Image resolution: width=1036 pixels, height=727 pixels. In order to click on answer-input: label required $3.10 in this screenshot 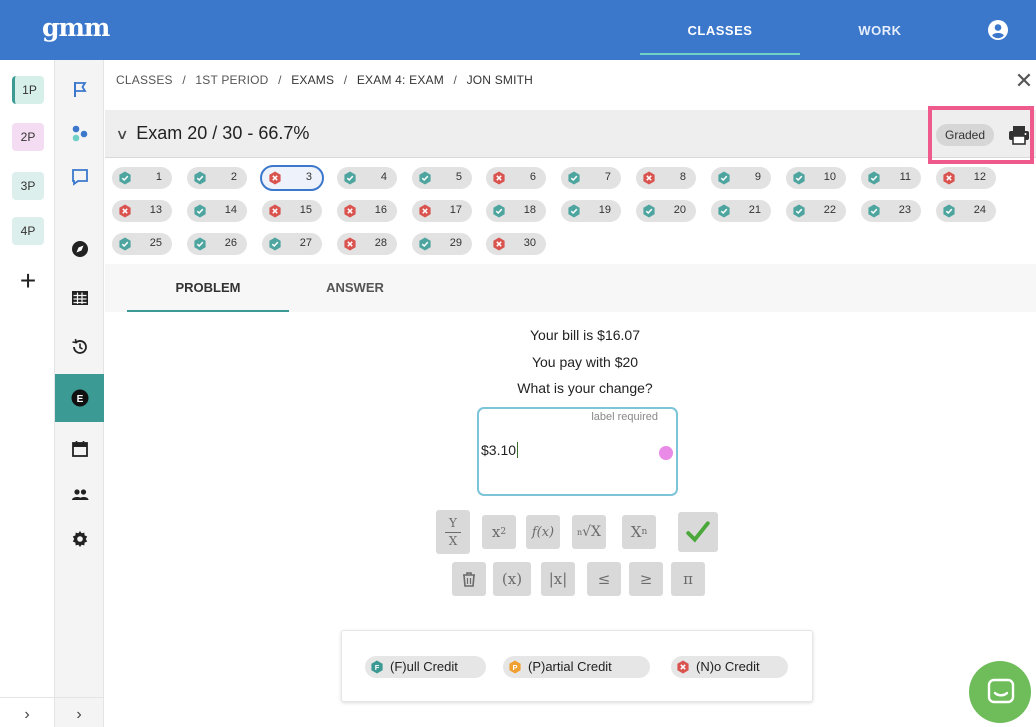, I will do `click(577, 451)`.